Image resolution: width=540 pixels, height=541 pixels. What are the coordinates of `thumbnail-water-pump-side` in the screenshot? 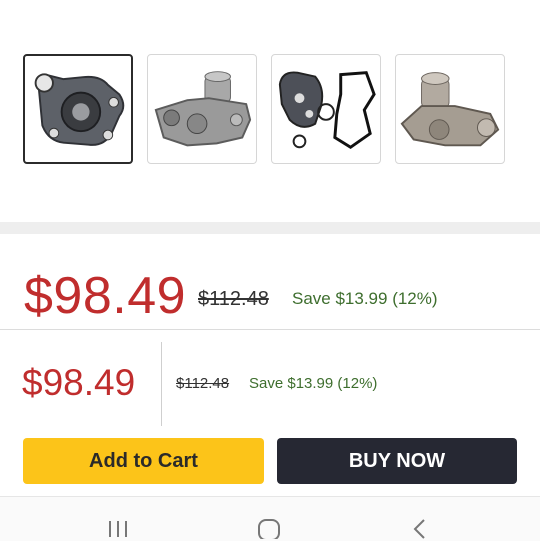 It's located at (202, 109).